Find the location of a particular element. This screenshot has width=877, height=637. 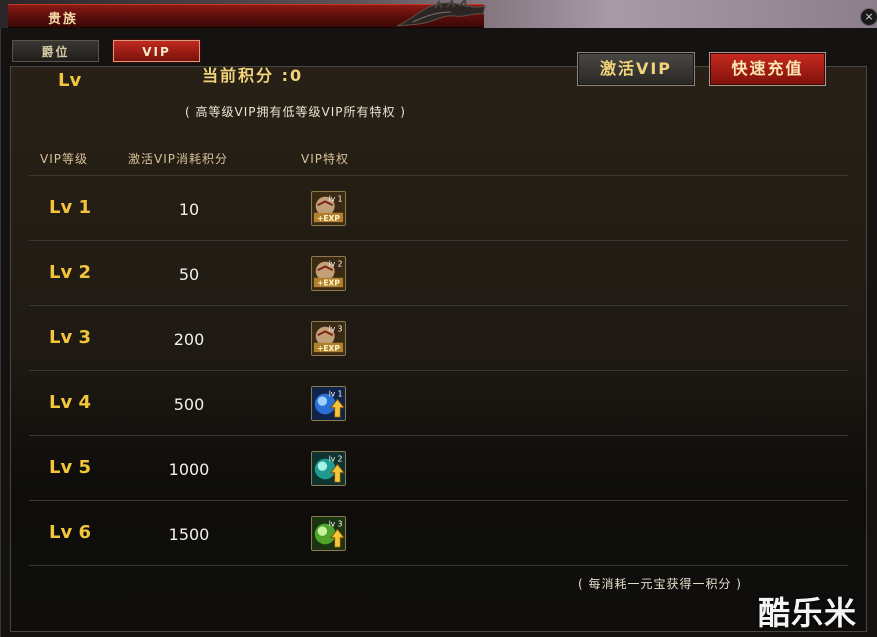

close-button: × is located at coordinates (868, 17).